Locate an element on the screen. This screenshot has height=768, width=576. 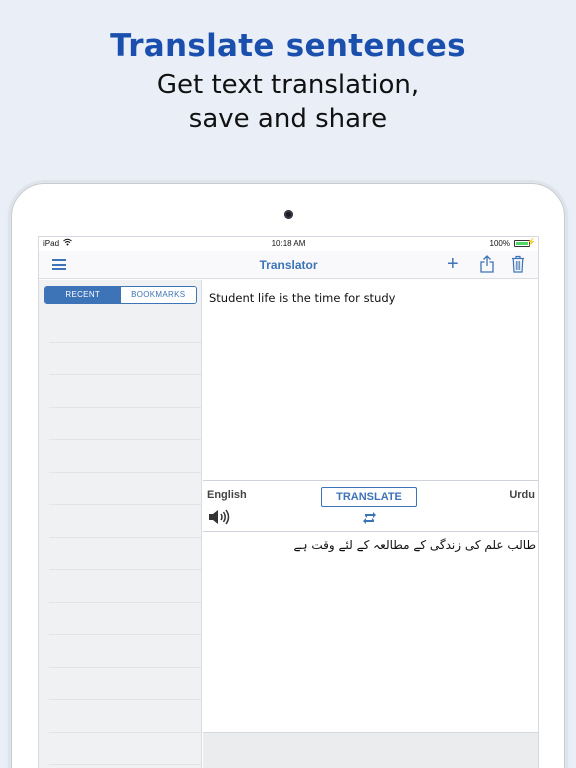
promo-subline-1: Get text translation, is located at coordinates (288, 85).